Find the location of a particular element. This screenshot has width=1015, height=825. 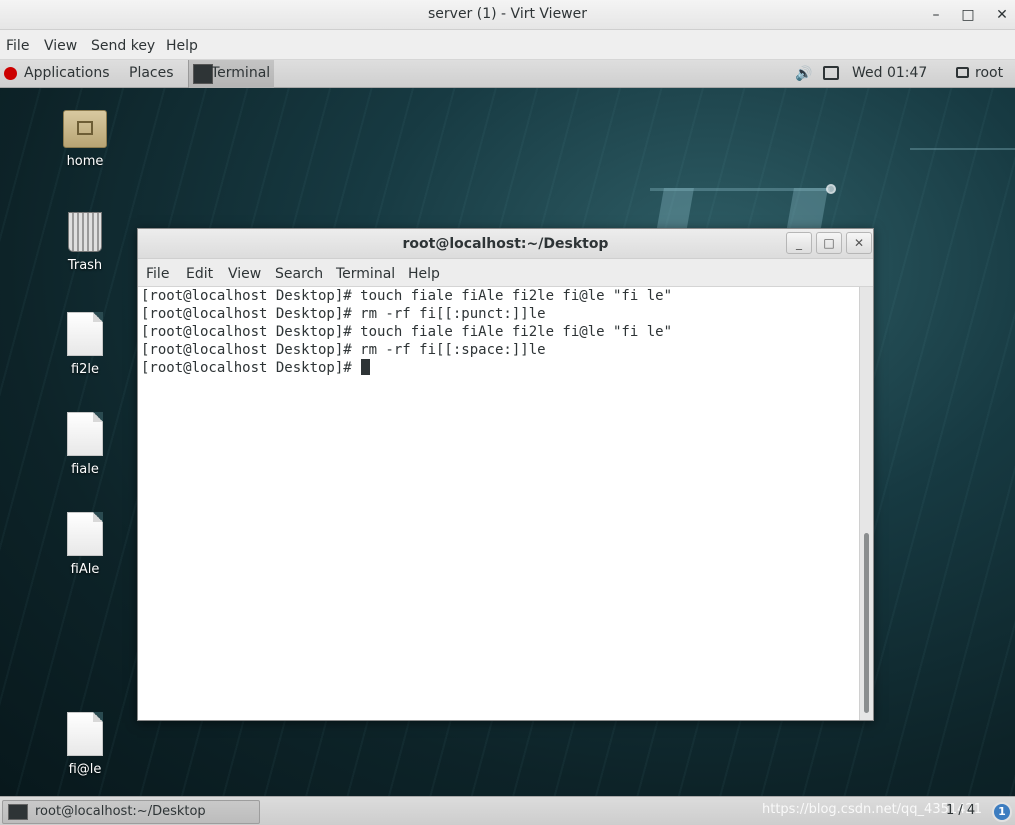

terminal-prompt-line: [root@localhost Desktop]# is located at coordinates (500, 368).